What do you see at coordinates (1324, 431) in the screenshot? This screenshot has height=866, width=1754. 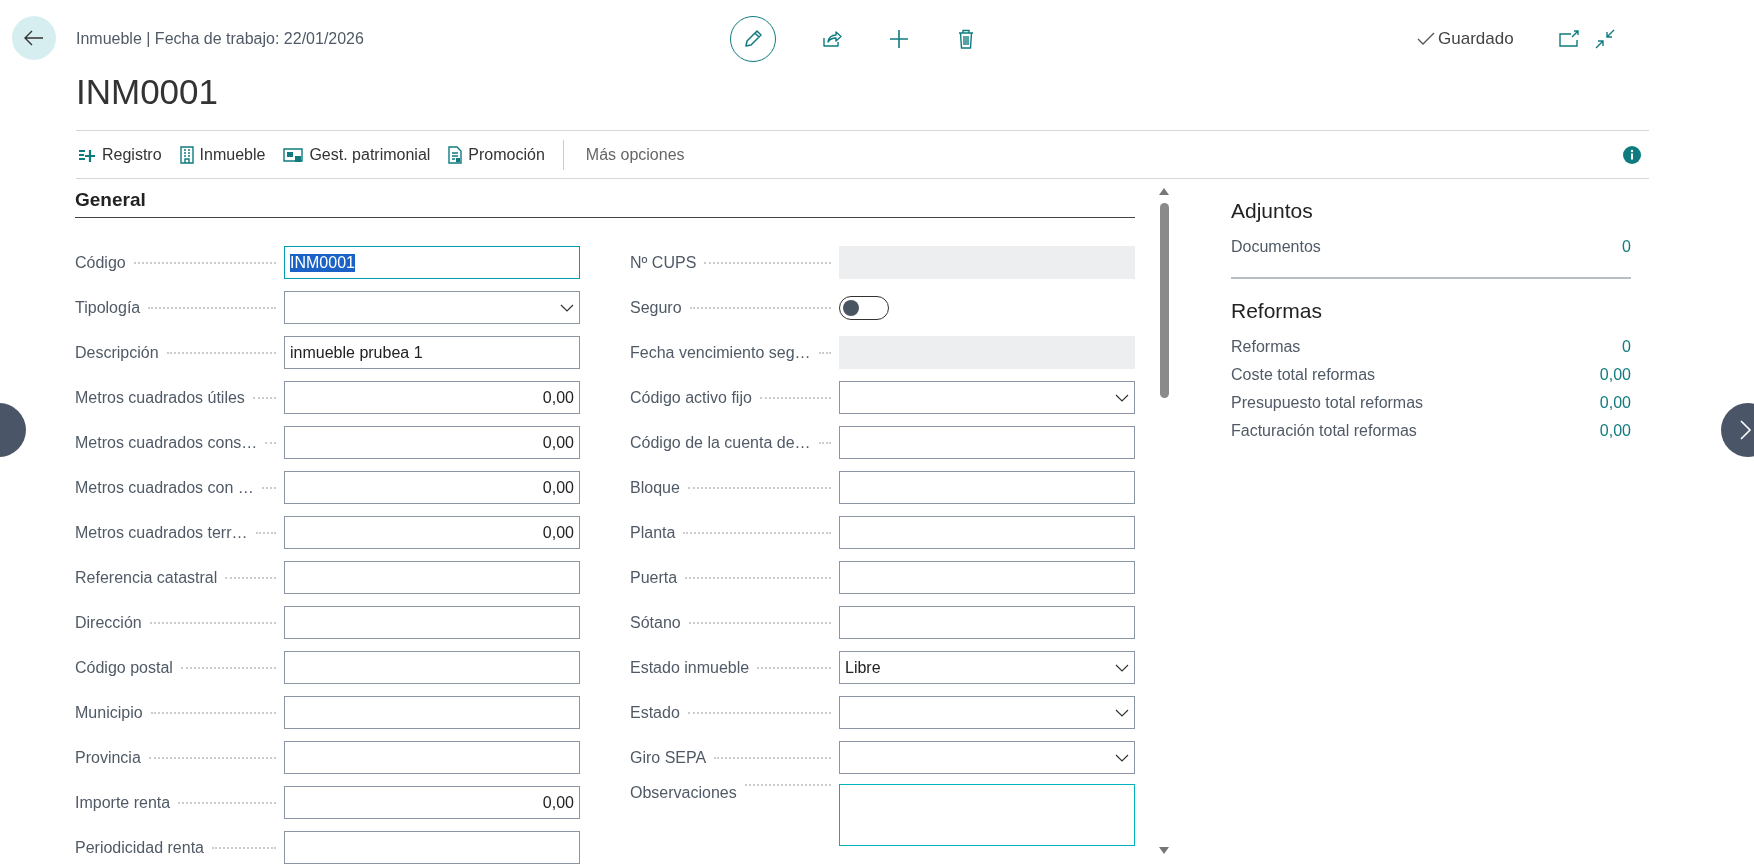 I see `factbox-label: Facturación total reformas` at bounding box center [1324, 431].